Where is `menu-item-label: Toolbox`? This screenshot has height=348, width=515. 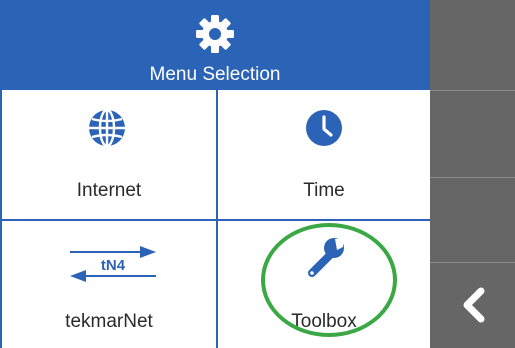
menu-item-label: Toolbox is located at coordinates (324, 321).